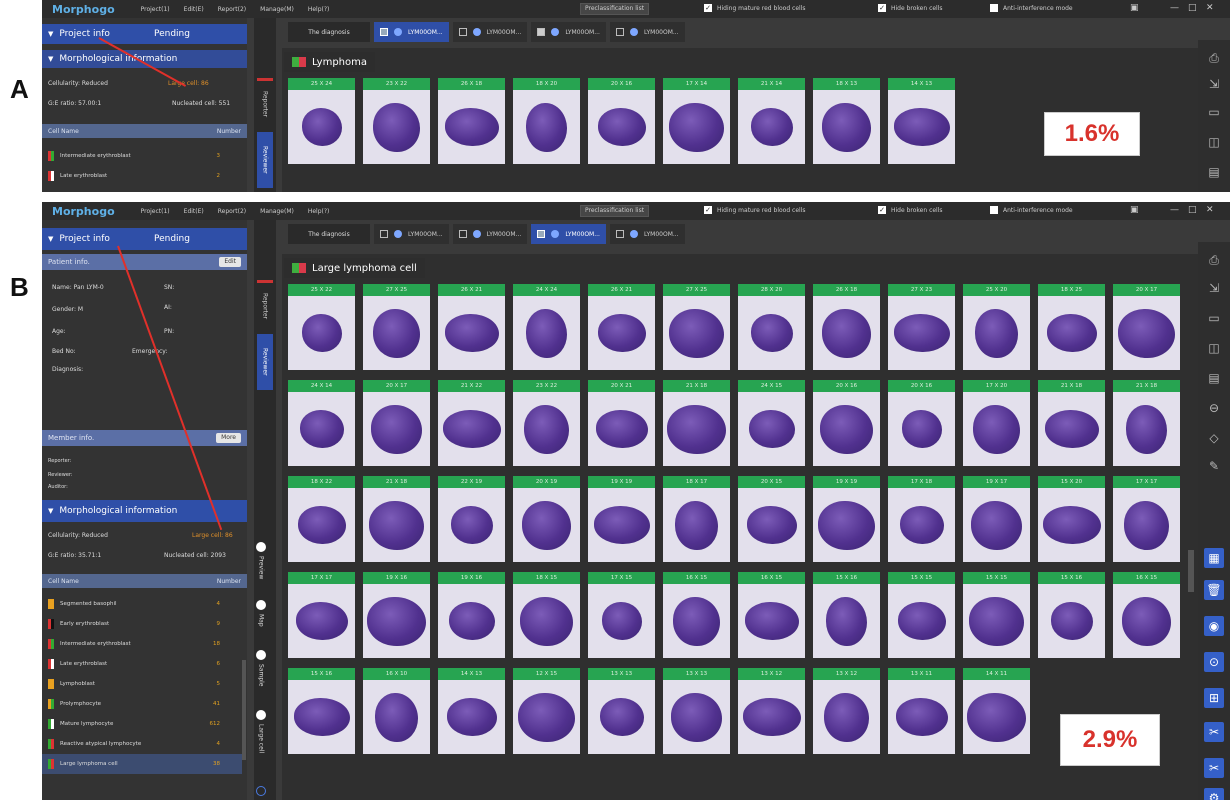 Image resolution: width=1230 pixels, height=800 pixels. I want to click on cell-tile: 26 X 18, so click(471, 121).